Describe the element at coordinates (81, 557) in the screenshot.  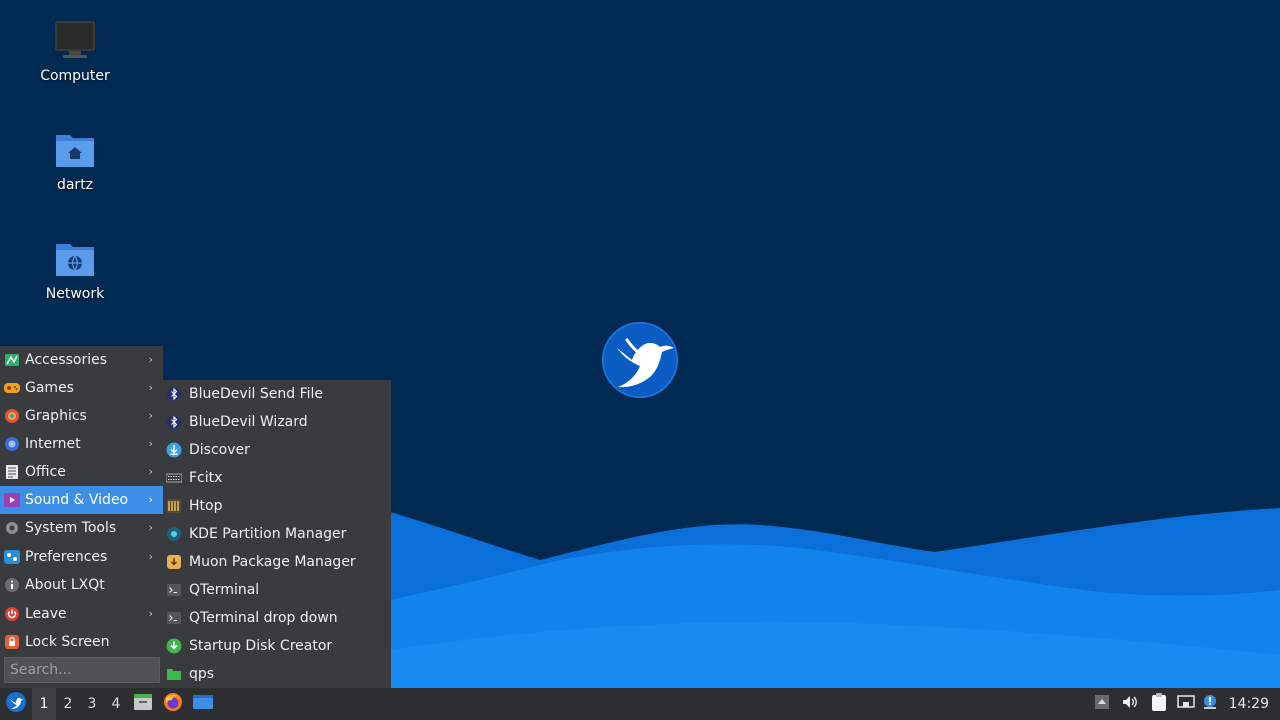
I see `menu-item-preferences: Preferences ›` at that location.